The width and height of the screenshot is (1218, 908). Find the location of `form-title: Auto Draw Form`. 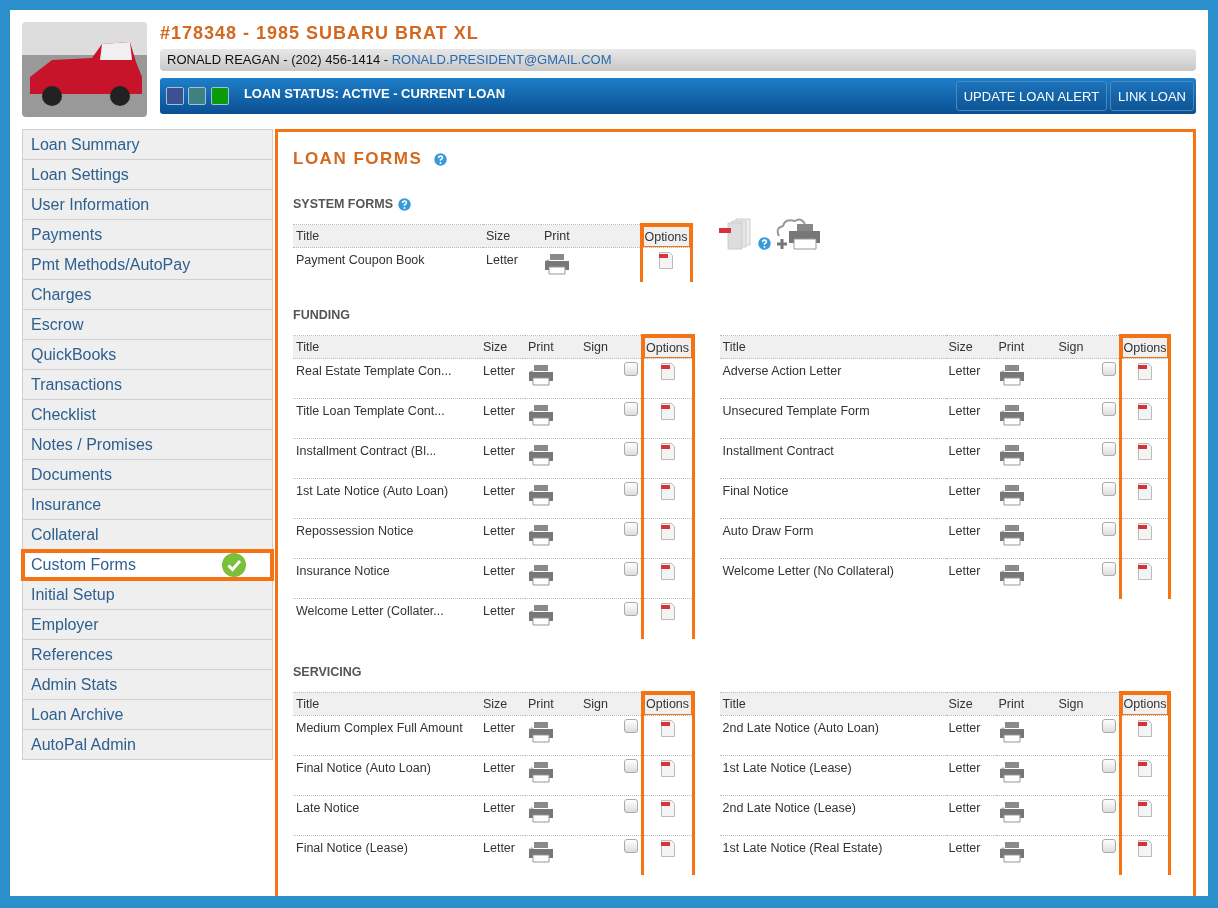

form-title: Auto Draw Form is located at coordinates (832, 538).